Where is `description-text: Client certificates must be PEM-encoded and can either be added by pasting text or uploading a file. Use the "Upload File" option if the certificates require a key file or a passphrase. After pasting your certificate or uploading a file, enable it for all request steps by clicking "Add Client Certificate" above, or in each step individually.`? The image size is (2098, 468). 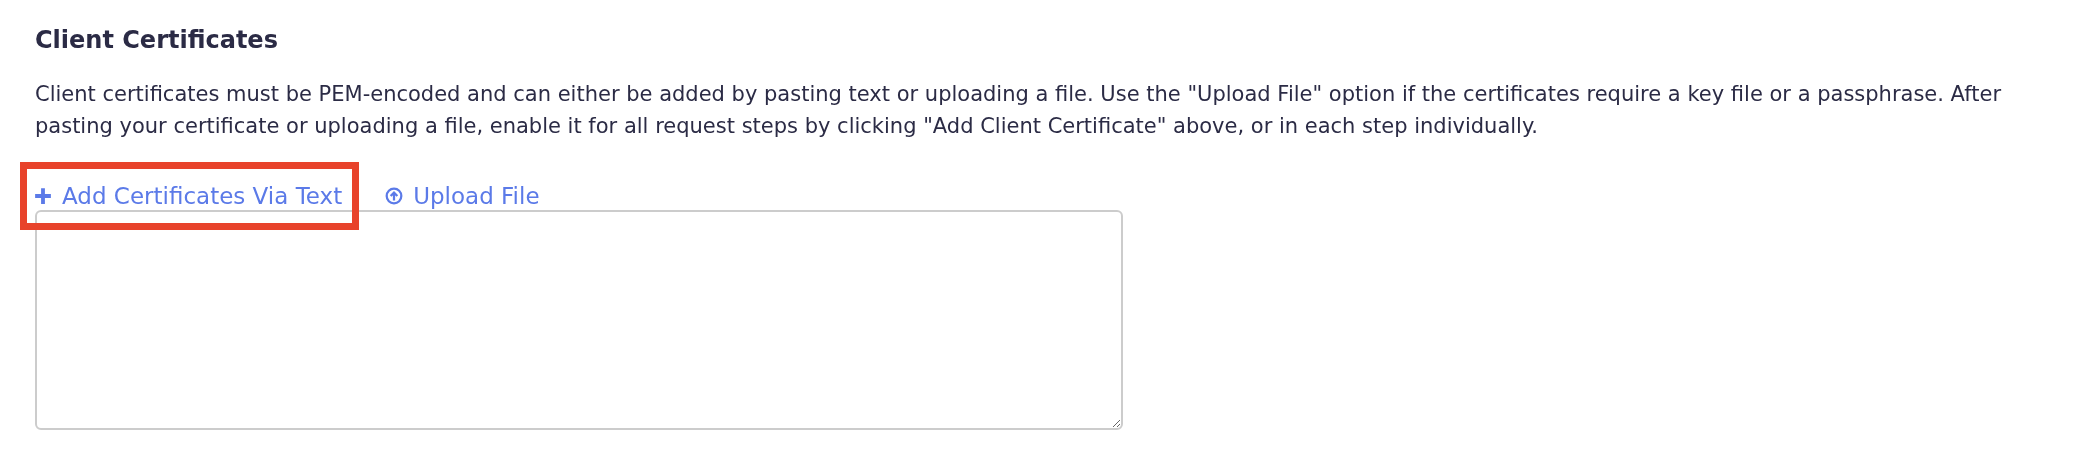 description-text: Client certificates must be PEM-encoded and can either be added by pasting text or uploading a file. Use the "Upload File" option if the certificates require a key file or a passphrase. After pasting your certificate or uploading a file, enable it for all request steps by clicking "Add Client Certificate" above, or in each step individually. is located at coordinates (1019, 110).